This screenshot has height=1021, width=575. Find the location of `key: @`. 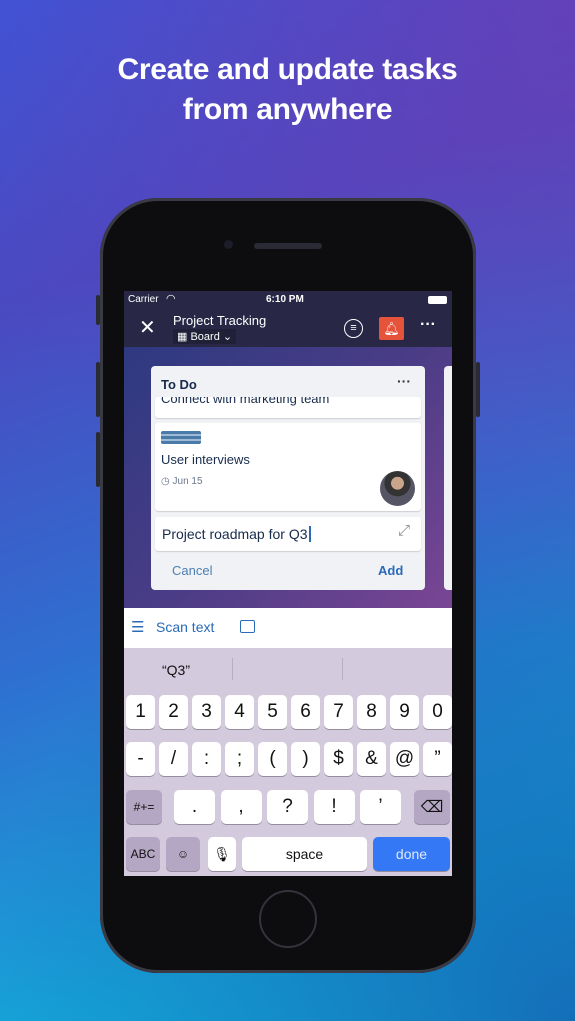

key: @ is located at coordinates (404, 759).